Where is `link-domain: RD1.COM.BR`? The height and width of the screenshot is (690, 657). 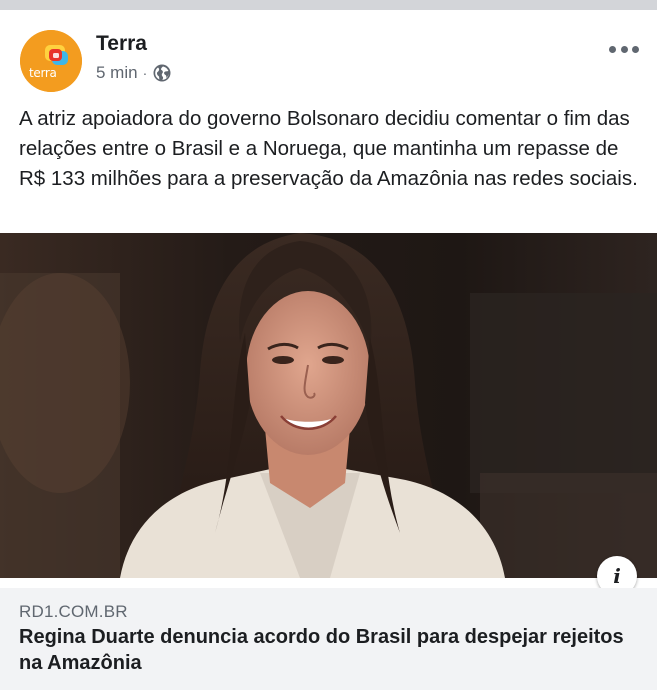 link-domain: RD1.COM.BR is located at coordinates (73, 611).